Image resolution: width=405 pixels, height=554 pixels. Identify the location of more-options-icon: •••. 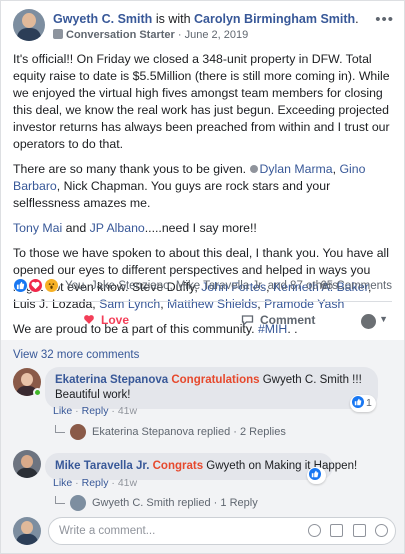
(384, 19).